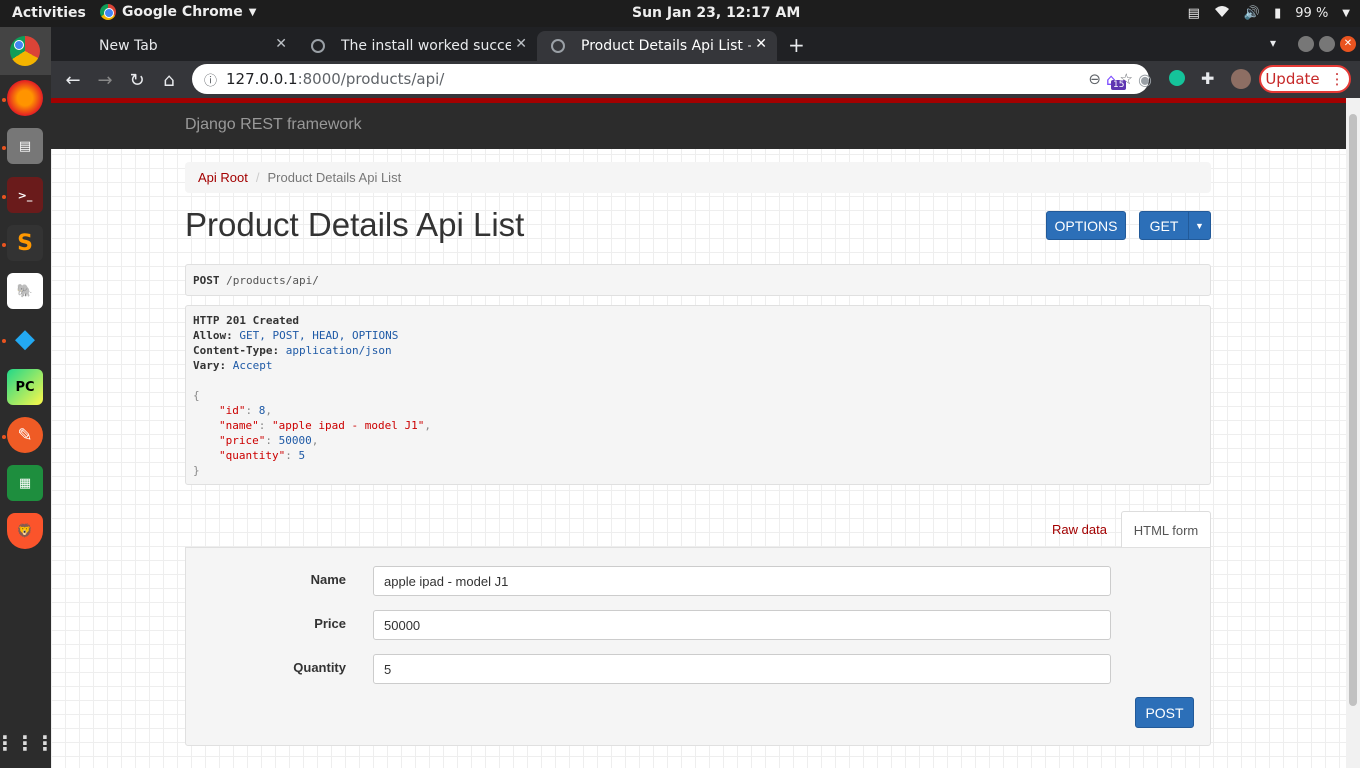 The width and height of the screenshot is (1360, 768). Describe the element at coordinates (246, 320) in the screenshot. I see `response-status: HTTP 201 Created` at that location.